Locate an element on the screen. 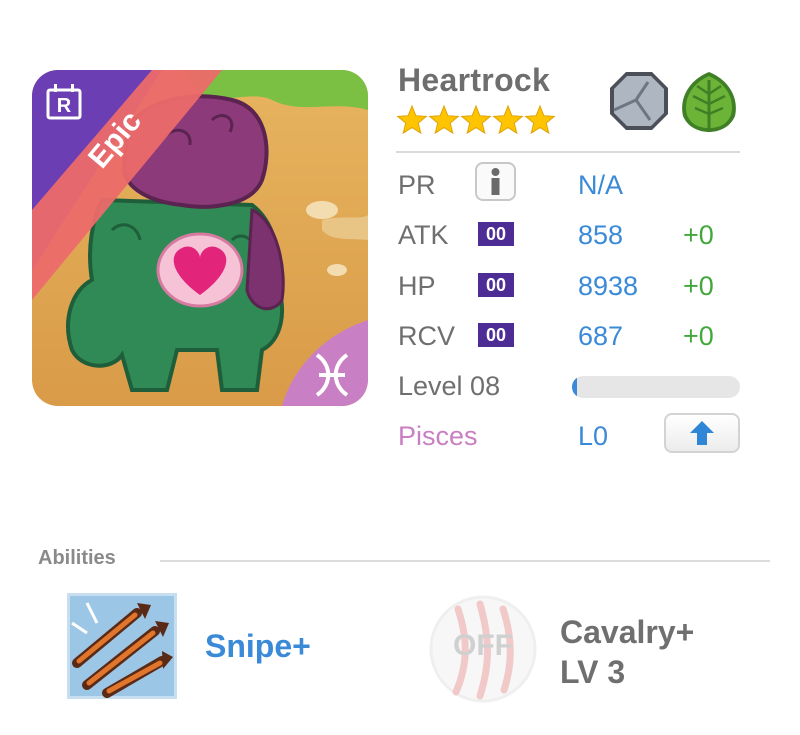 Image resolution: width=800 pixels, height=735 pixels. info-button is located at coordinates (495, 181).